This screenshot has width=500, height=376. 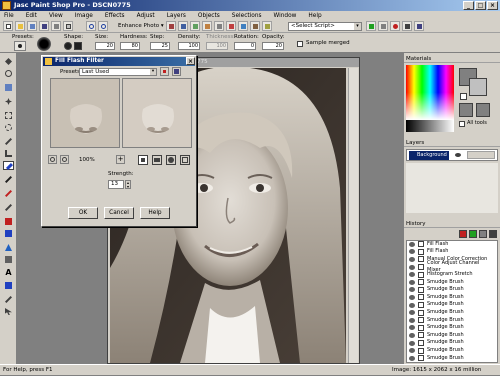 I want to click on preset-reset-button, so click(x=164, y=71).